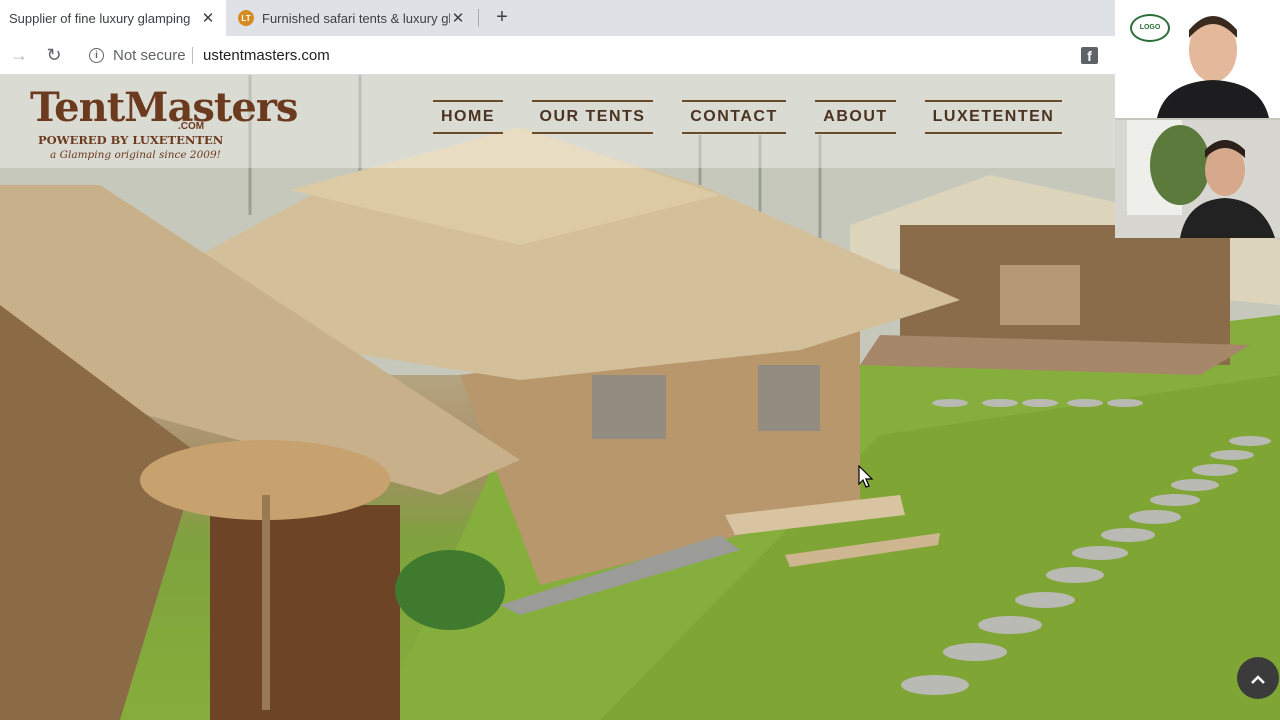 Image resolution: width=1280 pixels, height=720 pixels. What do you see at coordinates (246, 18) in the screenshot?
I see `luxetenten-favicon-icon: LT` at bounding box center [246, 18].